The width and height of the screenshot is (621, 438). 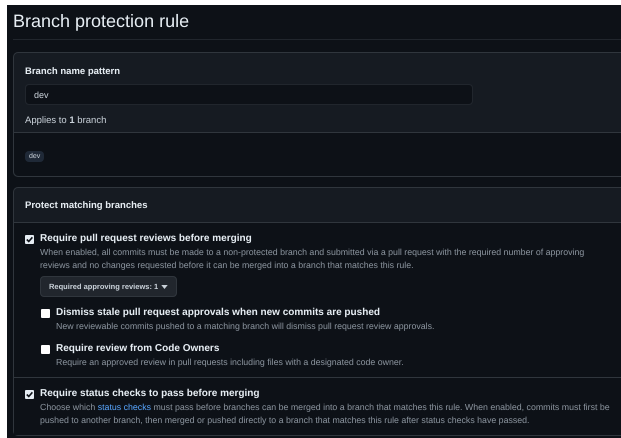 What do you see at coordinates (317, 22) in the screenshot?
I see `page-title: Branch protection rule` at bounding box center [317, 22].